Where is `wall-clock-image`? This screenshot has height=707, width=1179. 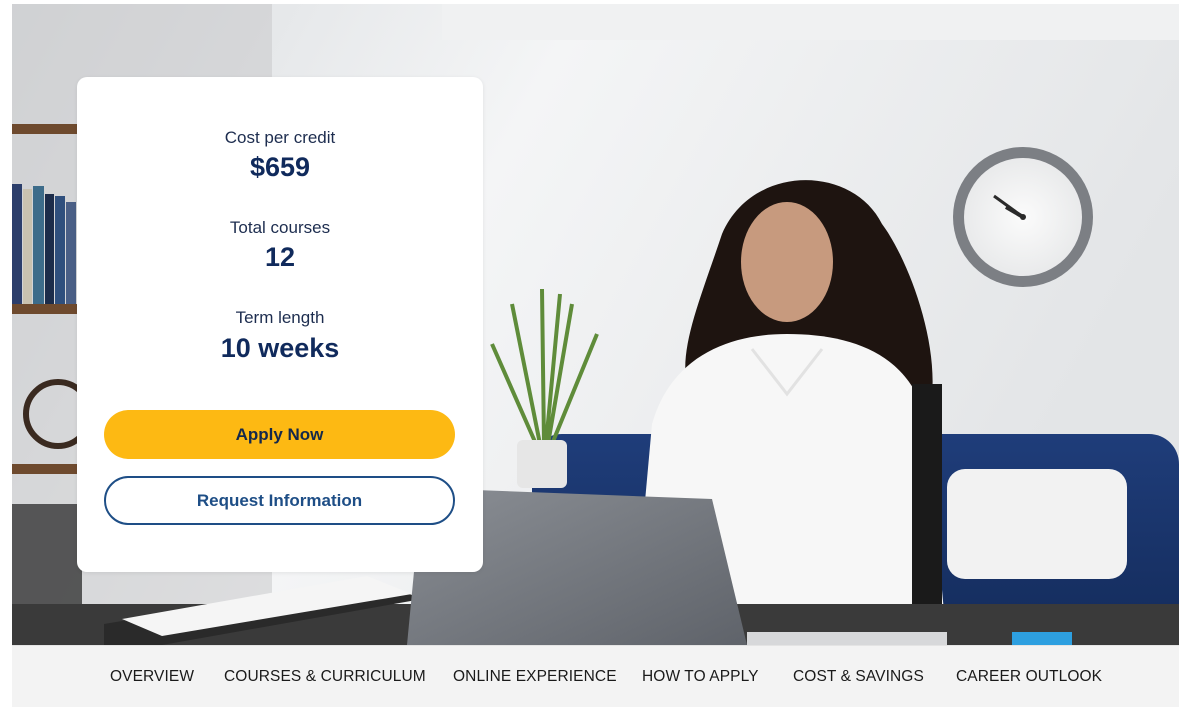 wall-clock-image is located at coordinates (1023, 217).